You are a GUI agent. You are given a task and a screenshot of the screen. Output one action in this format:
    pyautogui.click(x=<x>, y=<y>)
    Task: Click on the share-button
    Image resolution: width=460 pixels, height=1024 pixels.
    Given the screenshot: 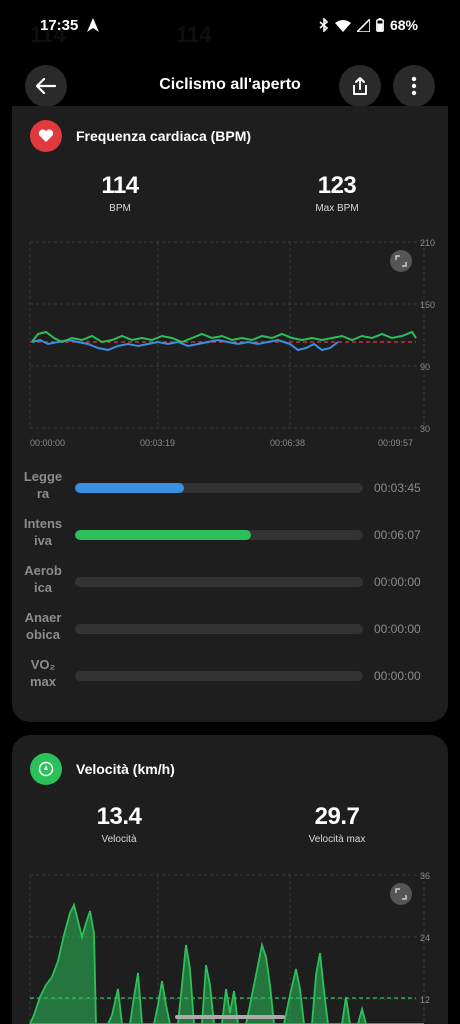 What is the action you would take?
    pyautogui.click(x=360, y=86)
    